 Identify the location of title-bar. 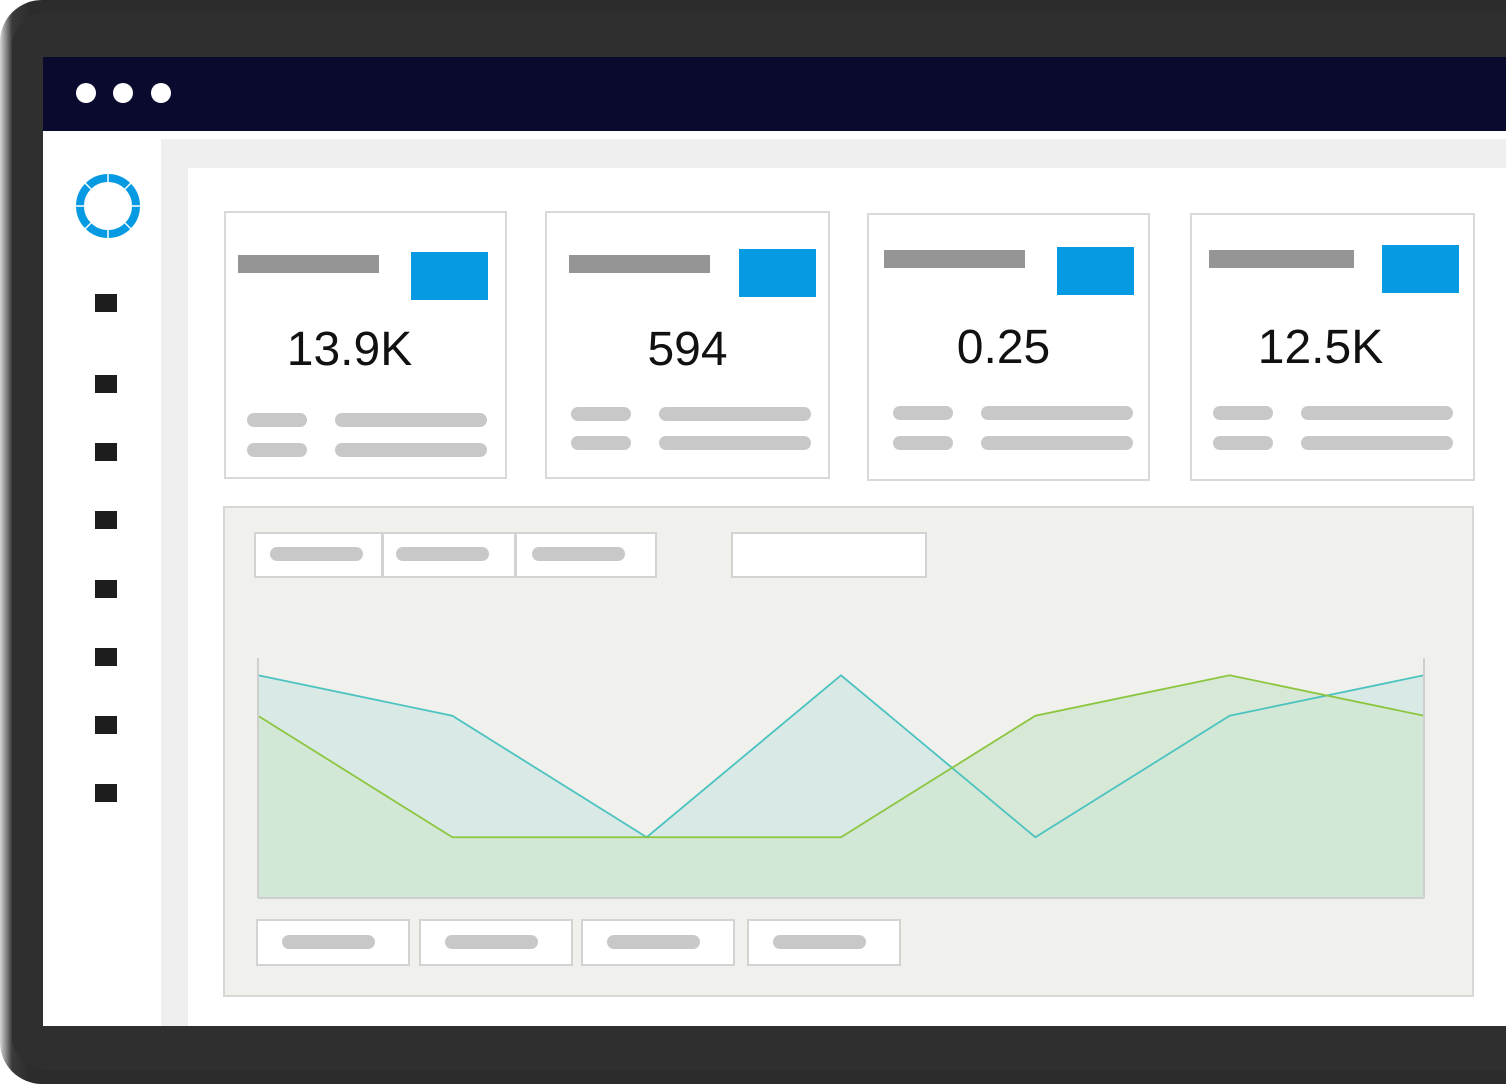
(774, 94).